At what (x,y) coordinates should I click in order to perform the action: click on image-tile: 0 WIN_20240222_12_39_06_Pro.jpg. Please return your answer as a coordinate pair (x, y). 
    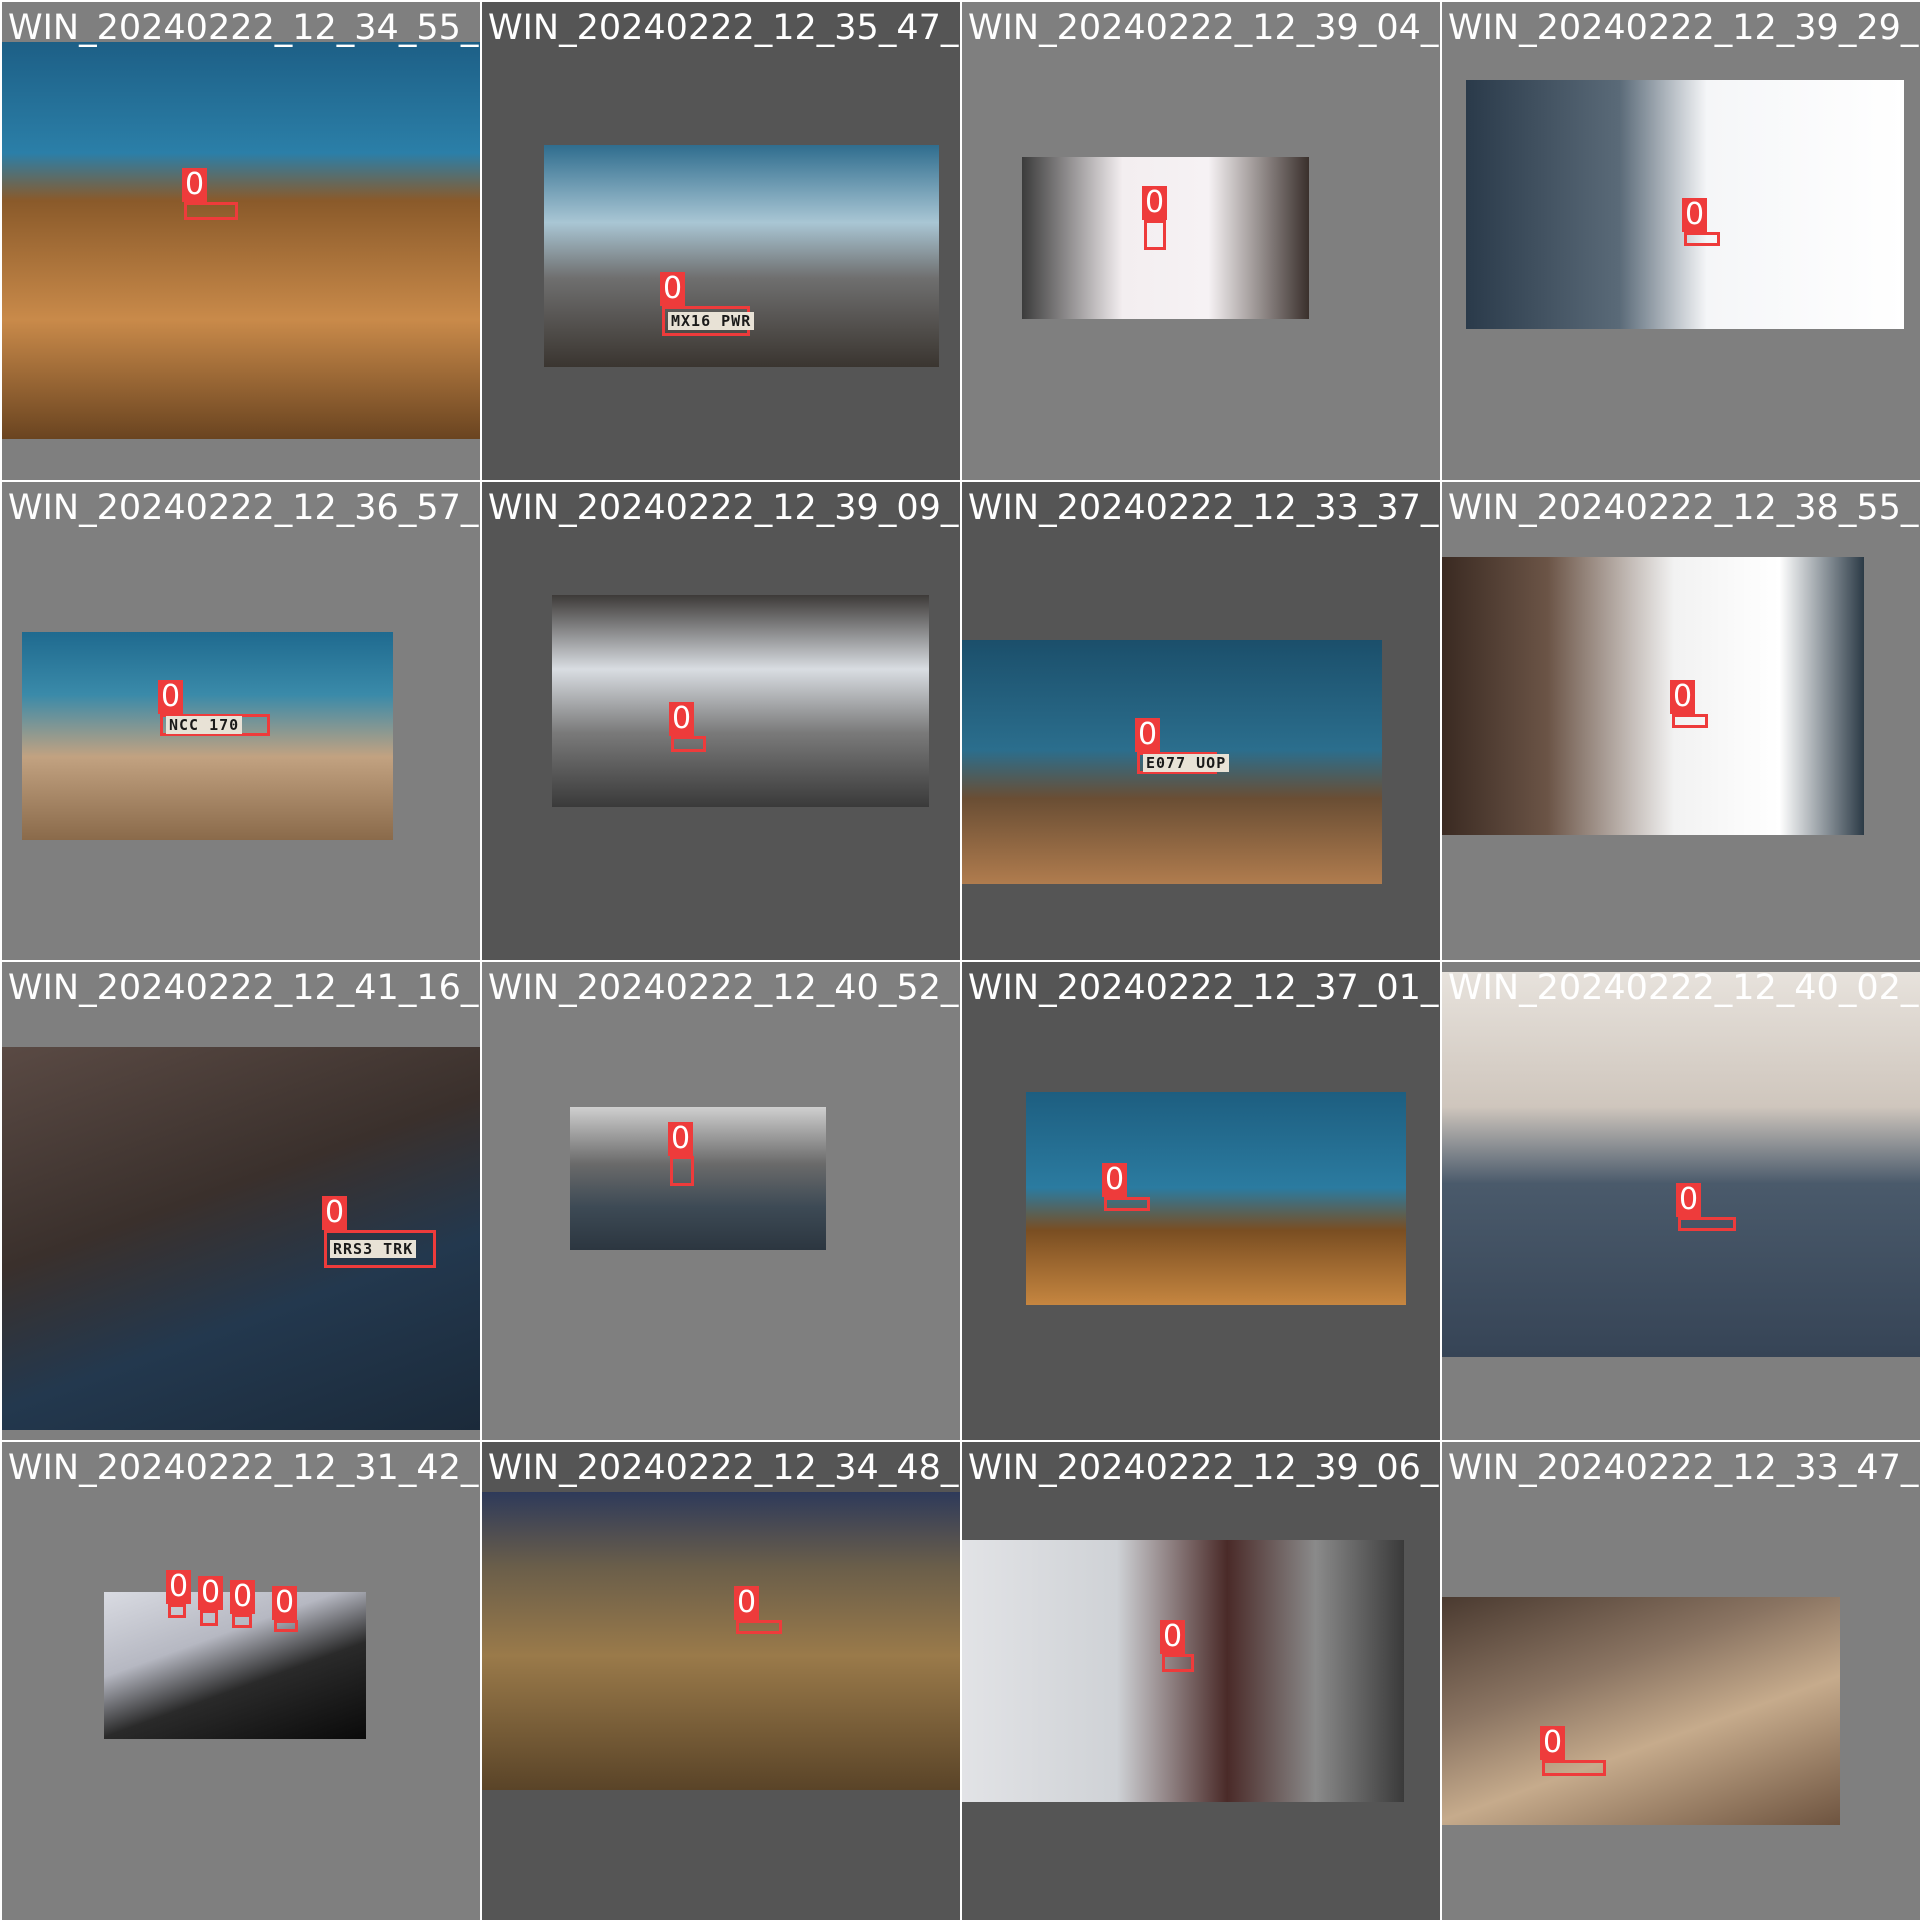
    Looking at the image, I should click on (1201, 1681).